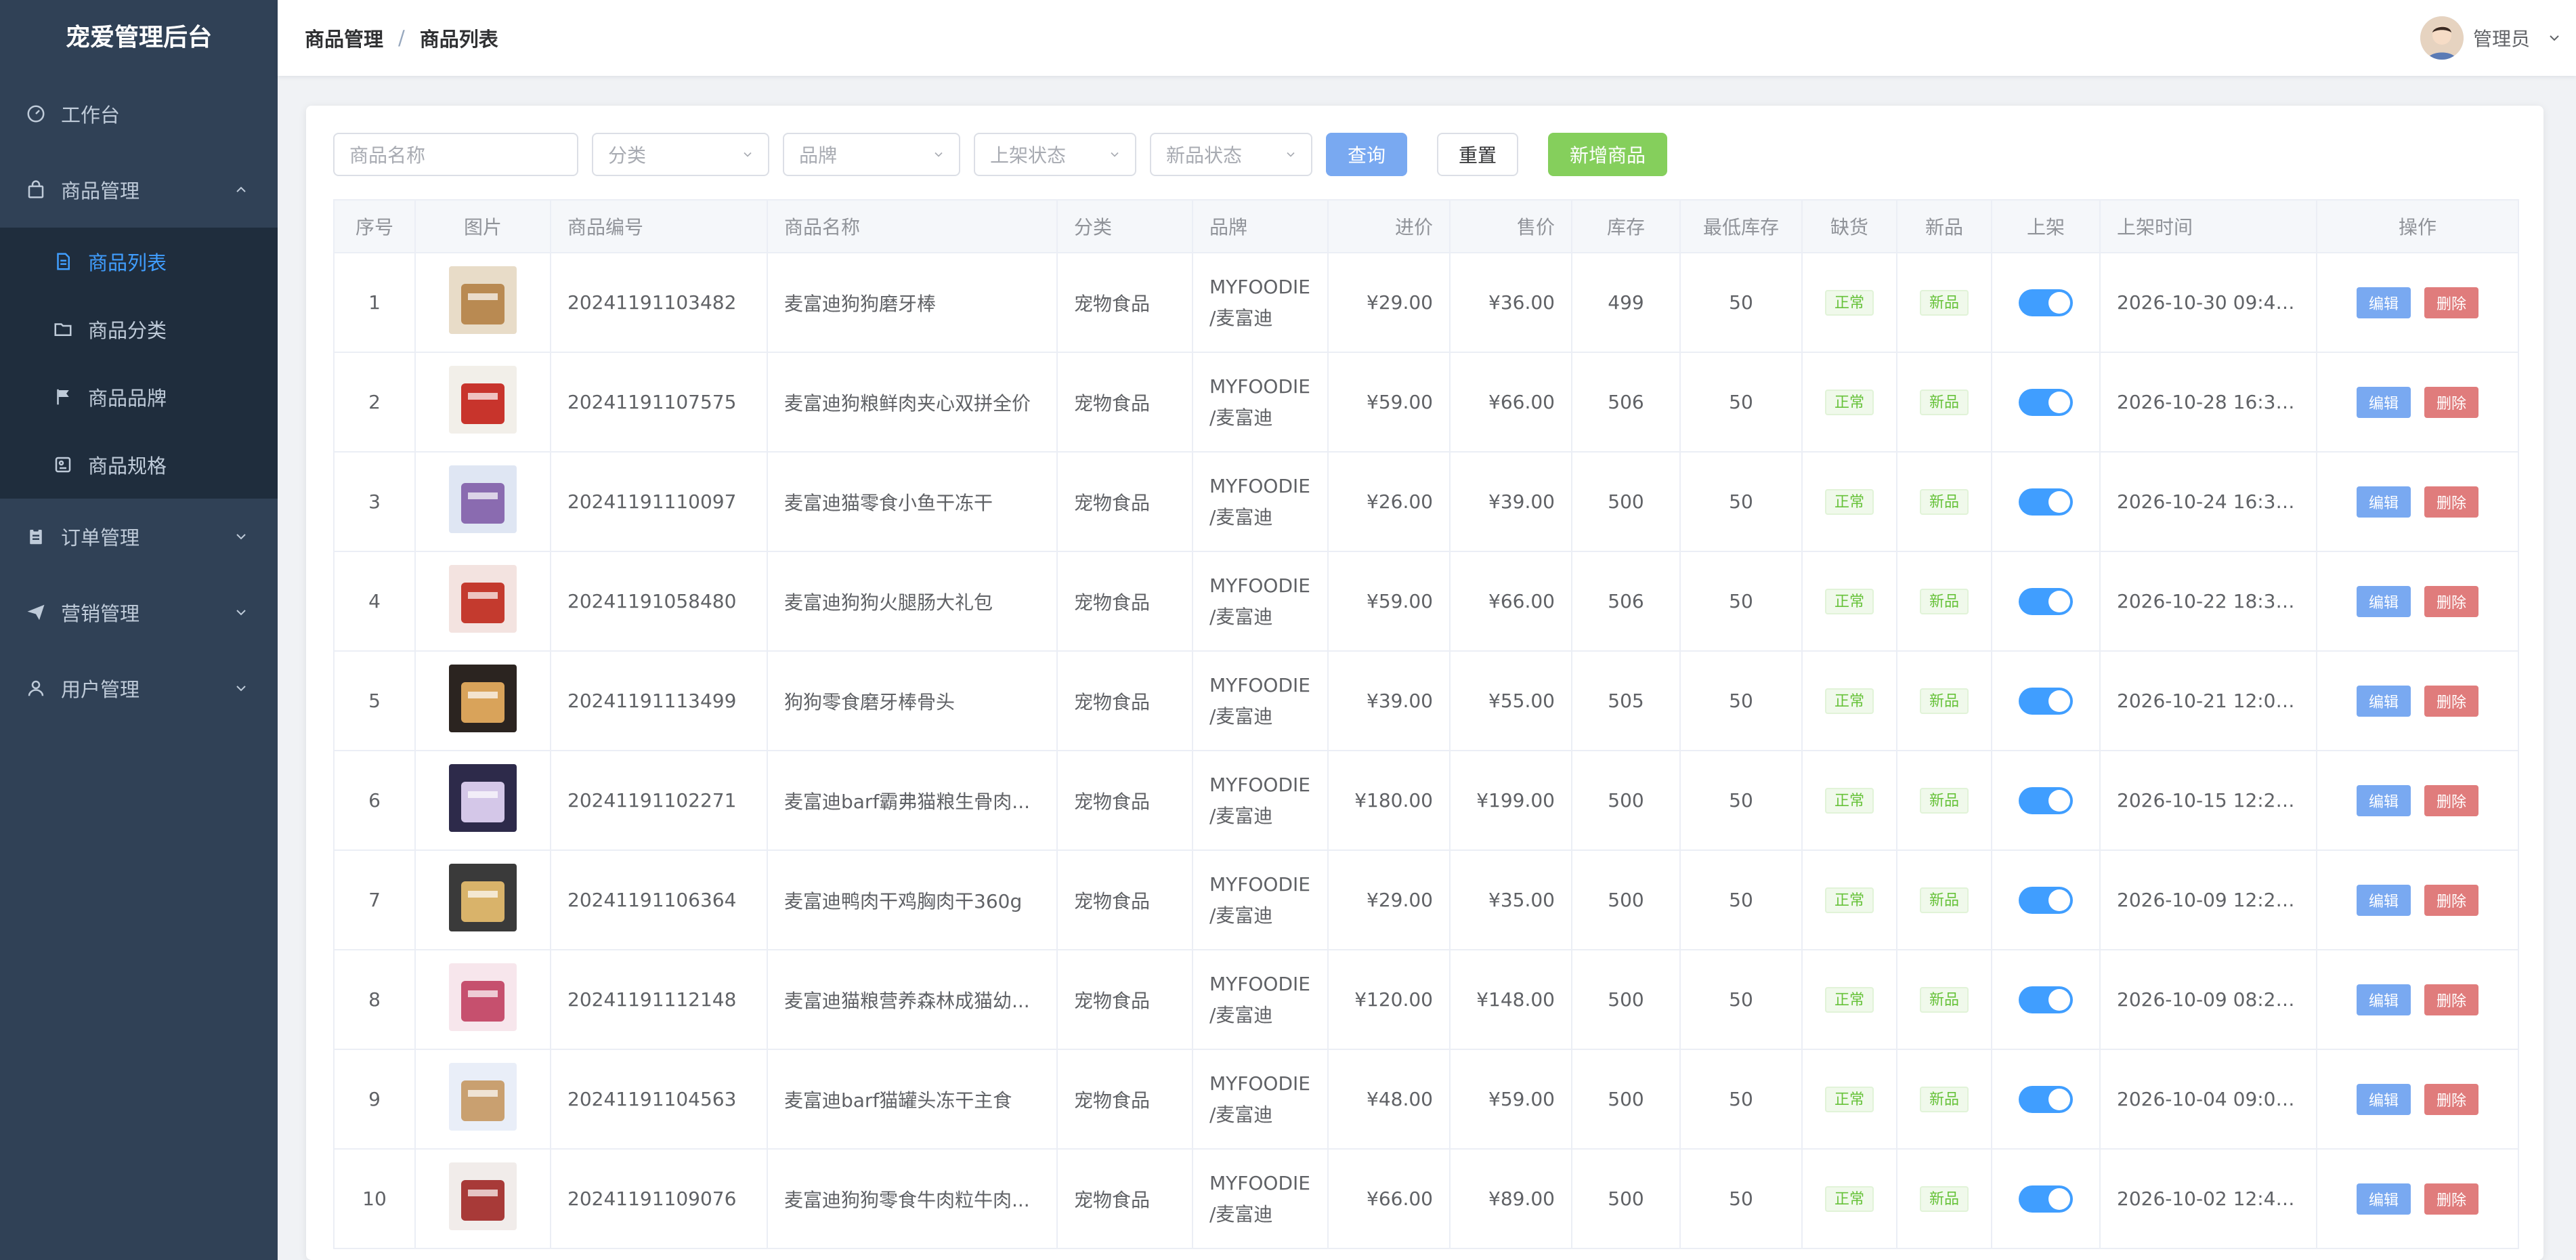 The width and height of the screenshot is (2576, 1260). What do you see at coordinates (139, 612) in the screenshot?
I see `sidebar-item-marketing: 营销管理` at bounding box center [139, 612].